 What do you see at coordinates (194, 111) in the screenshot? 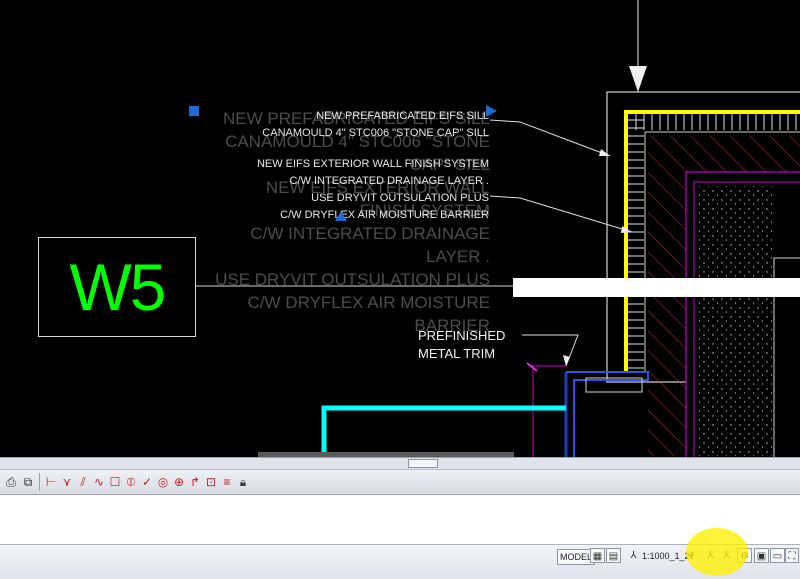
I see `text-grip-square` at bounding box center [194, 111].